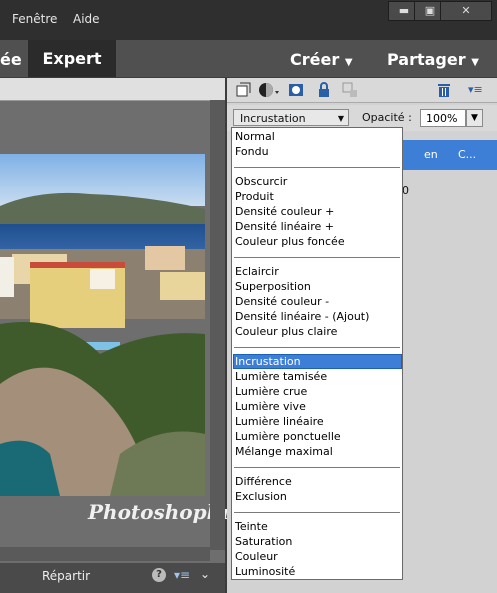 Image resolution: width=497 pixels, height=593 pixels. Describe the element at coordinates (159, 575) in the screenshot. I see `help-icon: ?` at that location.